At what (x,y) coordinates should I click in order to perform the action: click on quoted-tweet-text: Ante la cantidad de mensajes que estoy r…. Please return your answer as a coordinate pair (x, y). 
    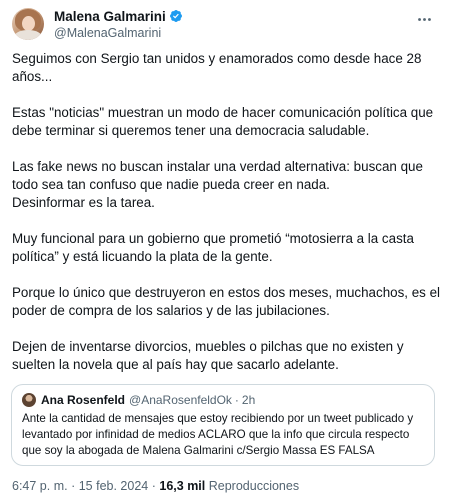
    Looking at the image, I should click on (223, 435).